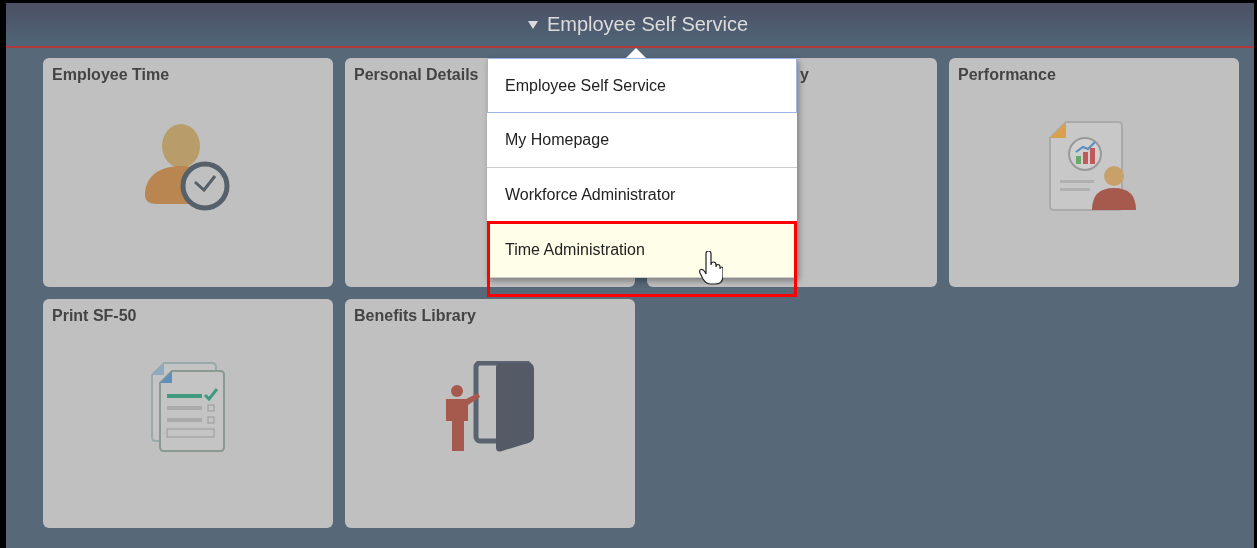 This screenshot has height=548, width=1257. Describe the element at coordinates (1007, 74) in the screenshot. I see `tile-title: Performance` at that location.